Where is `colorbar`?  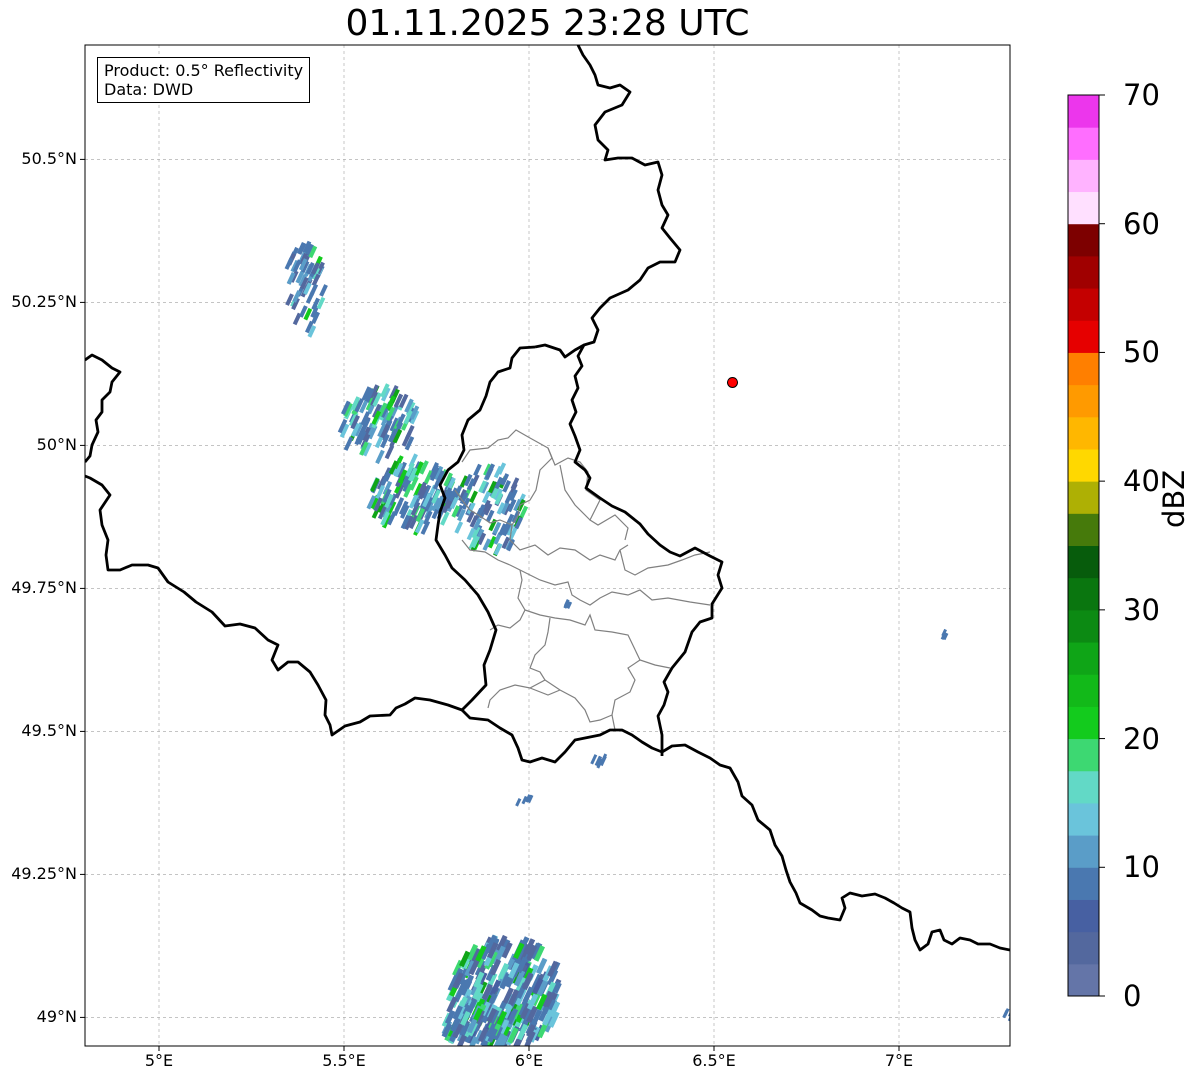 colorbar is located at coordinates (1086, 545).